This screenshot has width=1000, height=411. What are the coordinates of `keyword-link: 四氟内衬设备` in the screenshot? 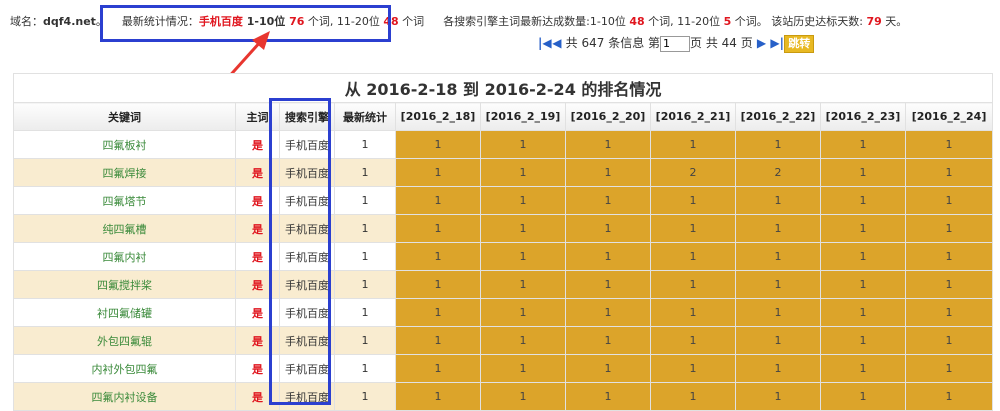 It's located at (124, 396).